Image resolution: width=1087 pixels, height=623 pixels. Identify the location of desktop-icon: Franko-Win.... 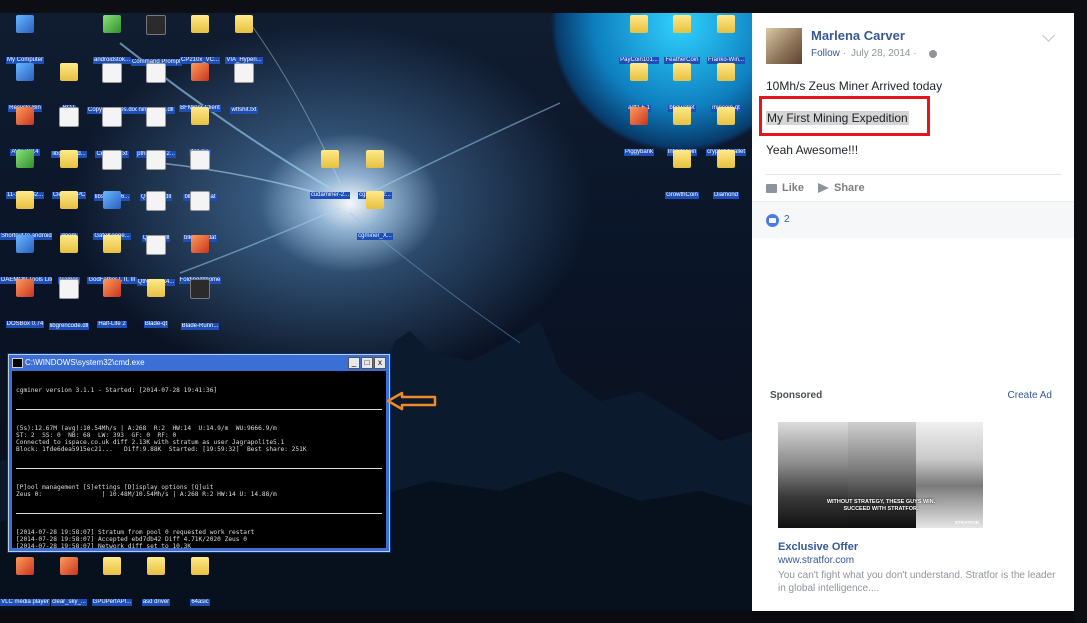
(726, 42).